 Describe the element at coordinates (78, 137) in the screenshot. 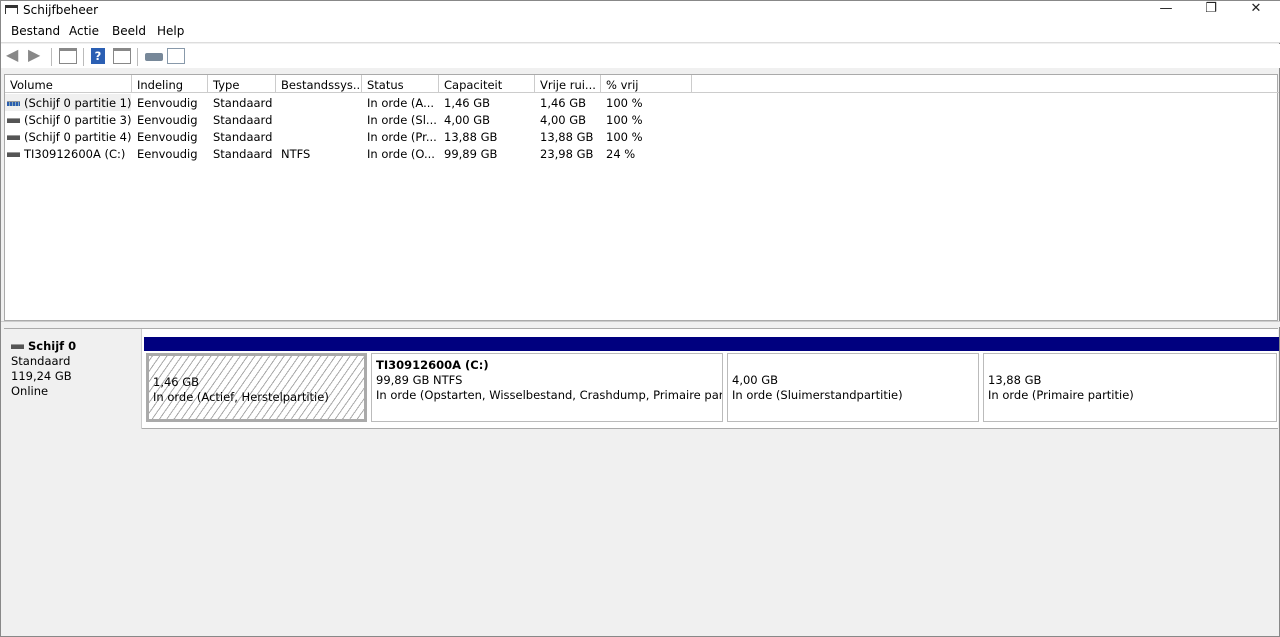

I see `cell-text: (Schijf 0 partitie 4)` at that location.